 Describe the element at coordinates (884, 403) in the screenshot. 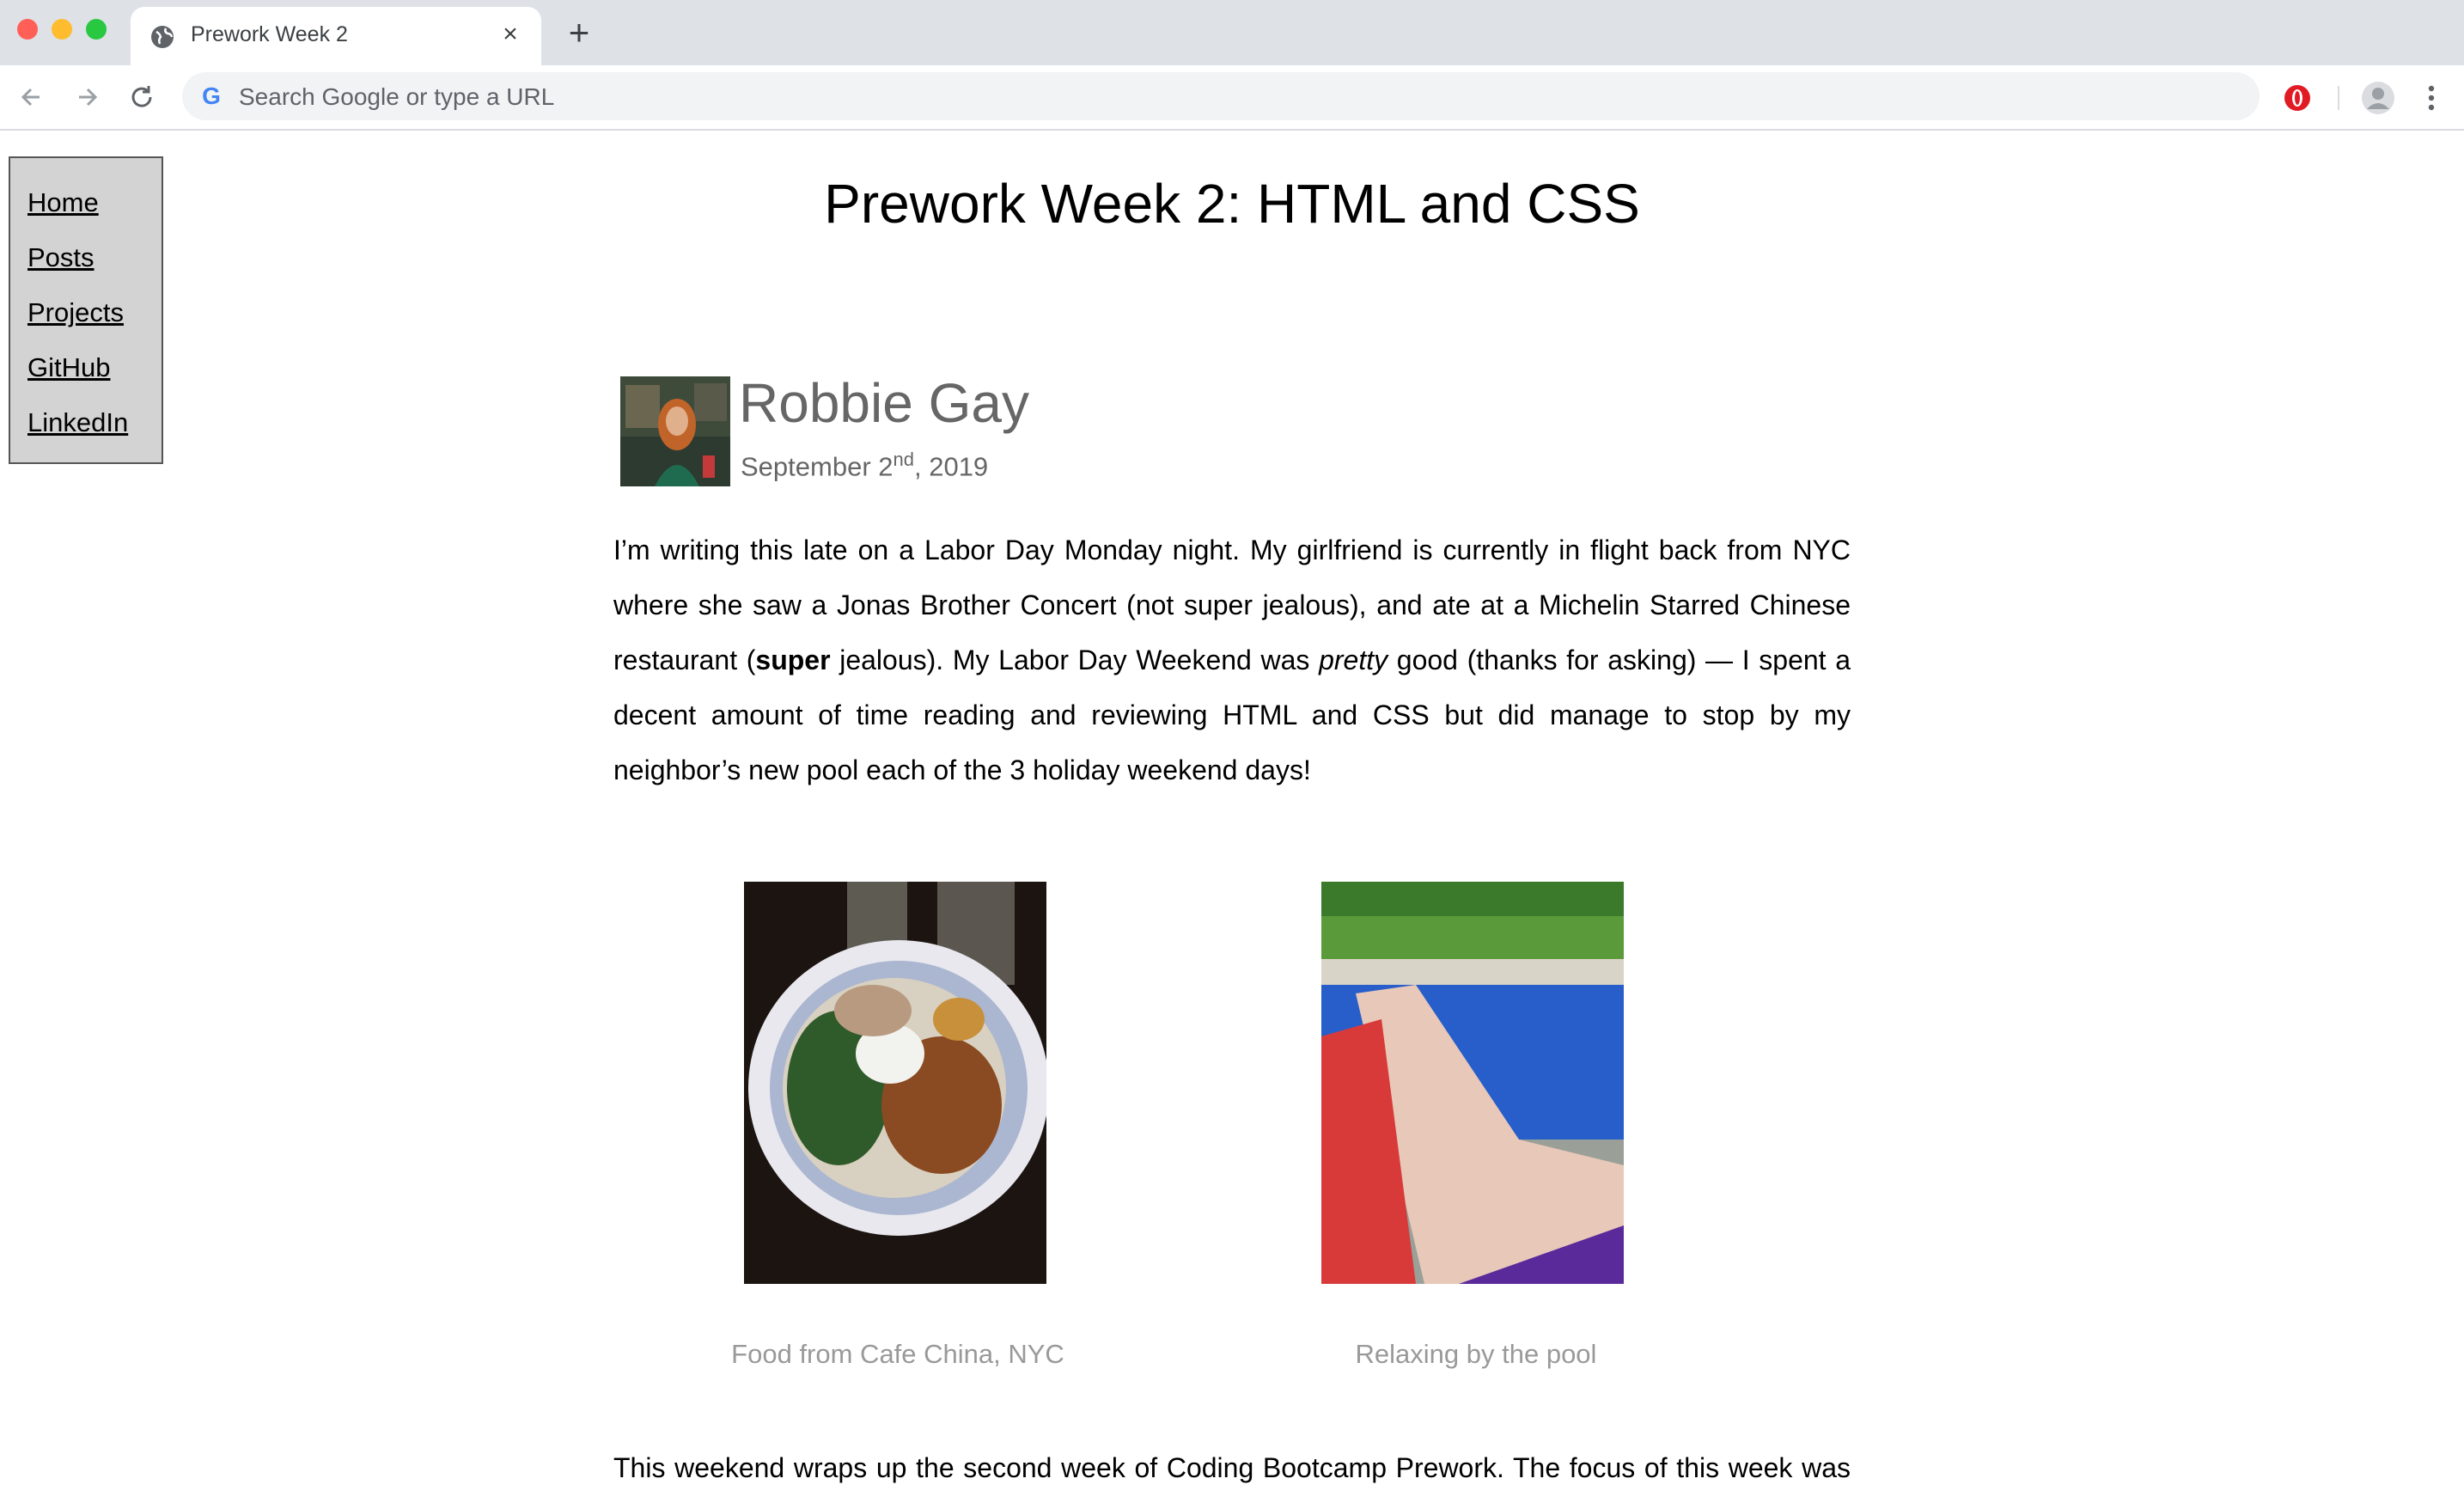

I see `author-name: Robbie Gay` at that location.